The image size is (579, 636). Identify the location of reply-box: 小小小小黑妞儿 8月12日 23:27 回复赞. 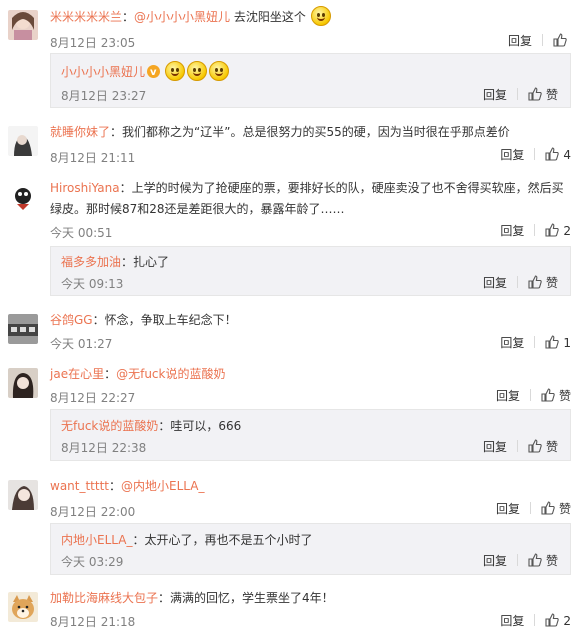
(310, 80).